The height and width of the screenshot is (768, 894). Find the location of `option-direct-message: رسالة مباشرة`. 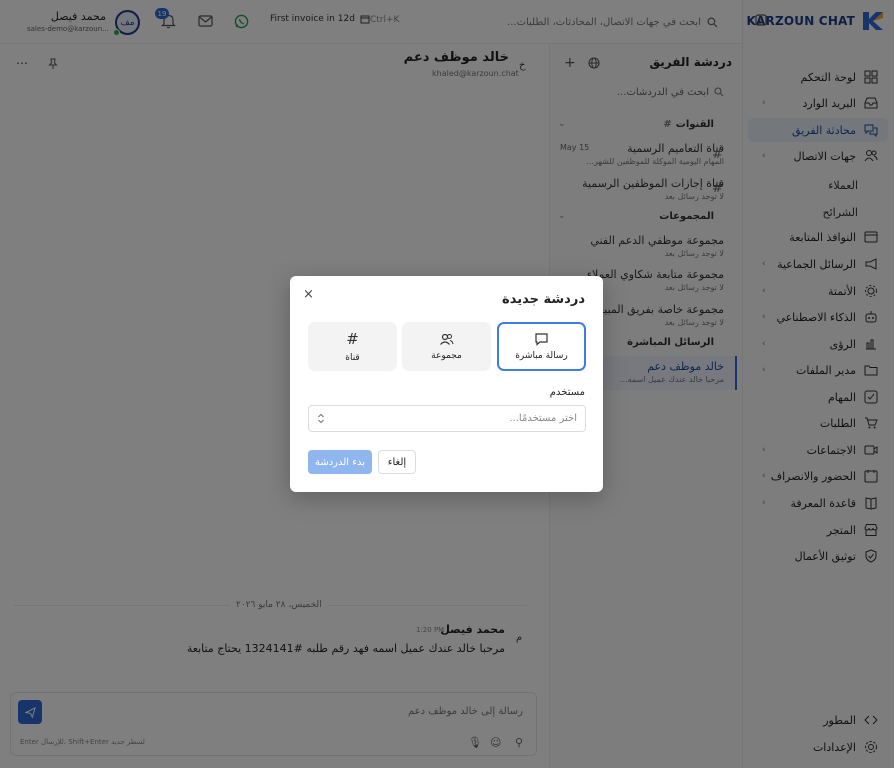

option-direct-message: رسالة مباشرة is located at coordinates (541, 346).